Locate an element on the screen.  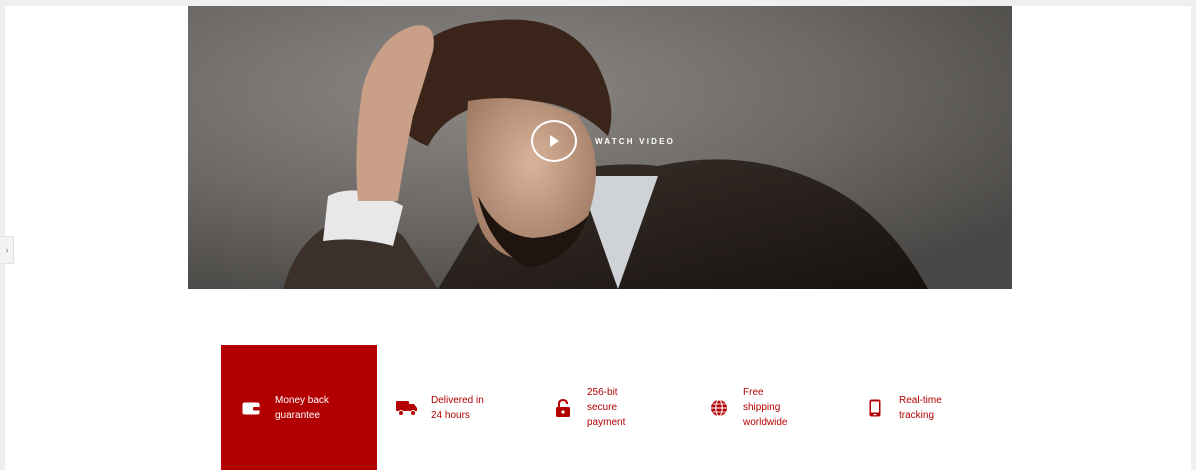
window-frame-right is located at coordinates (1193, 235).